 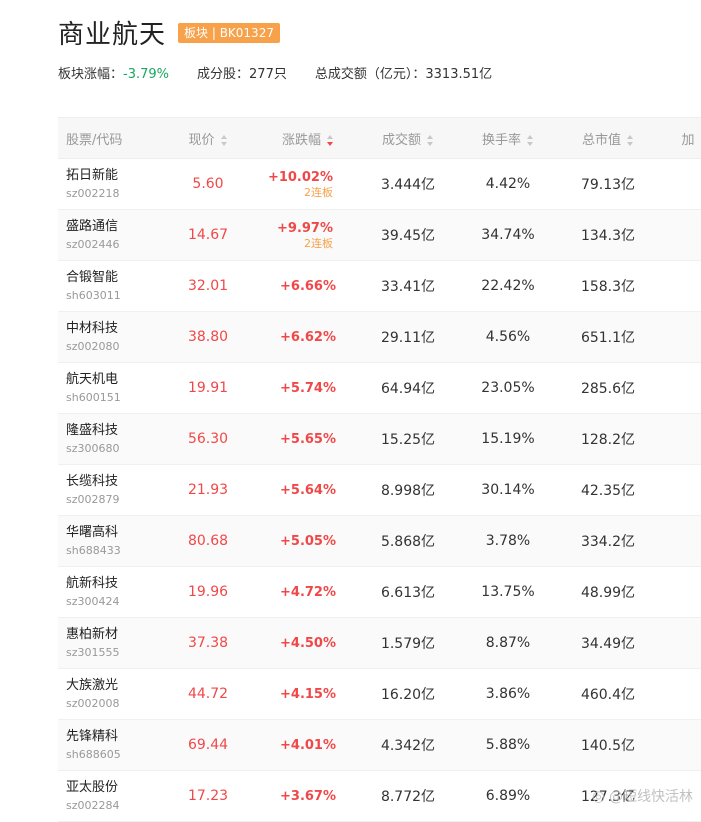 I want to click on cap-cell: 134.3亿, so click(x=608, y=236).